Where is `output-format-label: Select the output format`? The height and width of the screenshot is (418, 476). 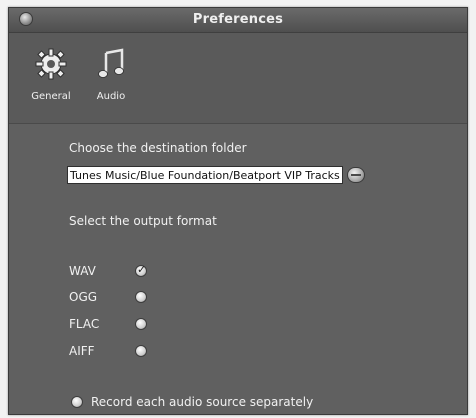 output-format-label: Select the output format is located at coordinates (143, 221).